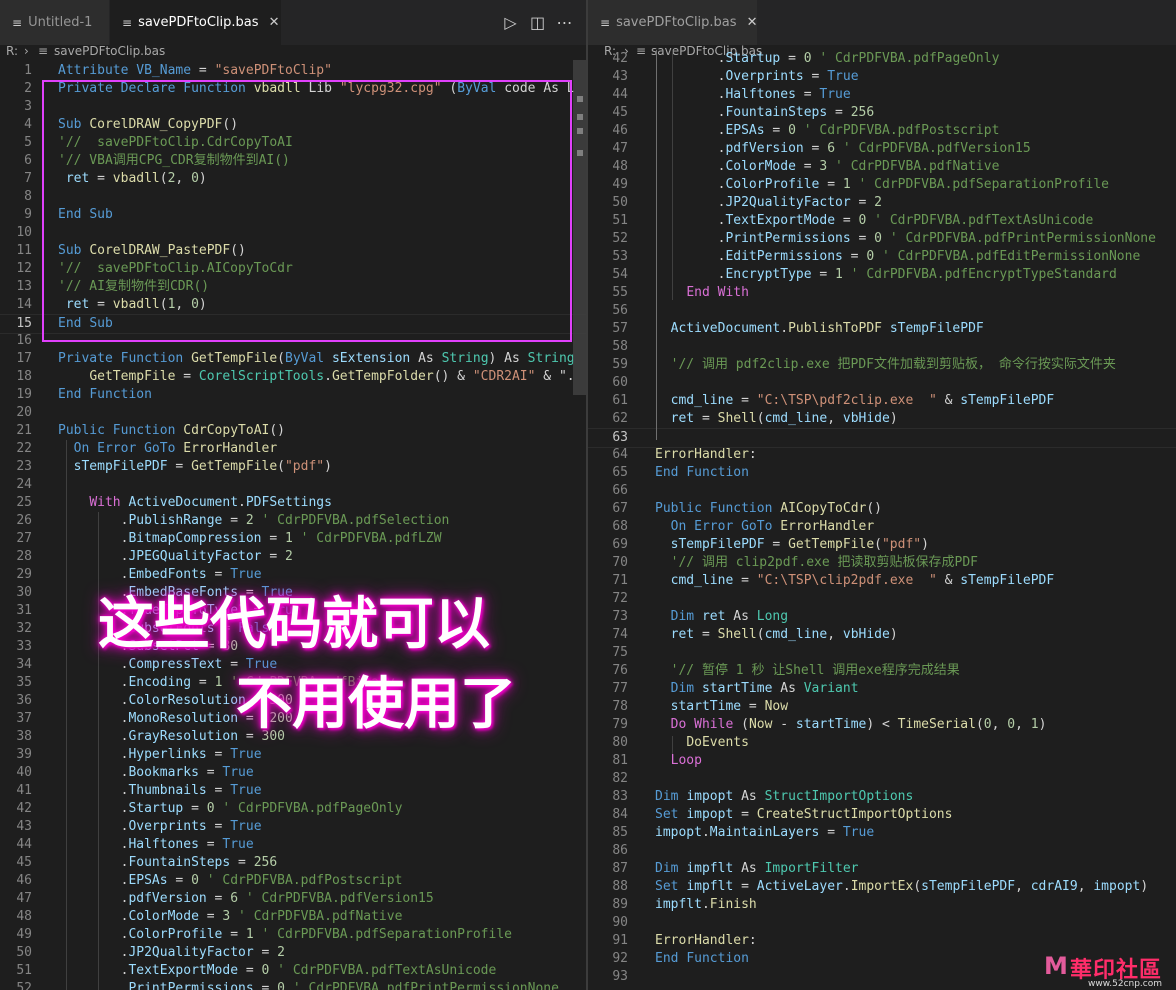 This screenshot has height=990, width=1176. Describe the element at coordinates (882, 815) in the screenshot. I see `code-line: 84 Set impopt = CreateStructImportOptions` at that location.